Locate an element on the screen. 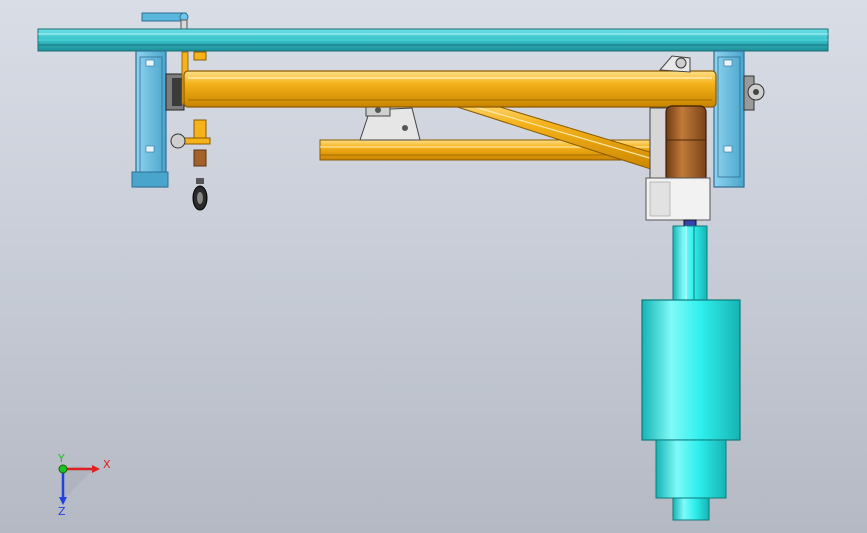 Image resolution: width=867 pixels, height=533 pixels. top-linear-rail is located at coordinates (433, 40).